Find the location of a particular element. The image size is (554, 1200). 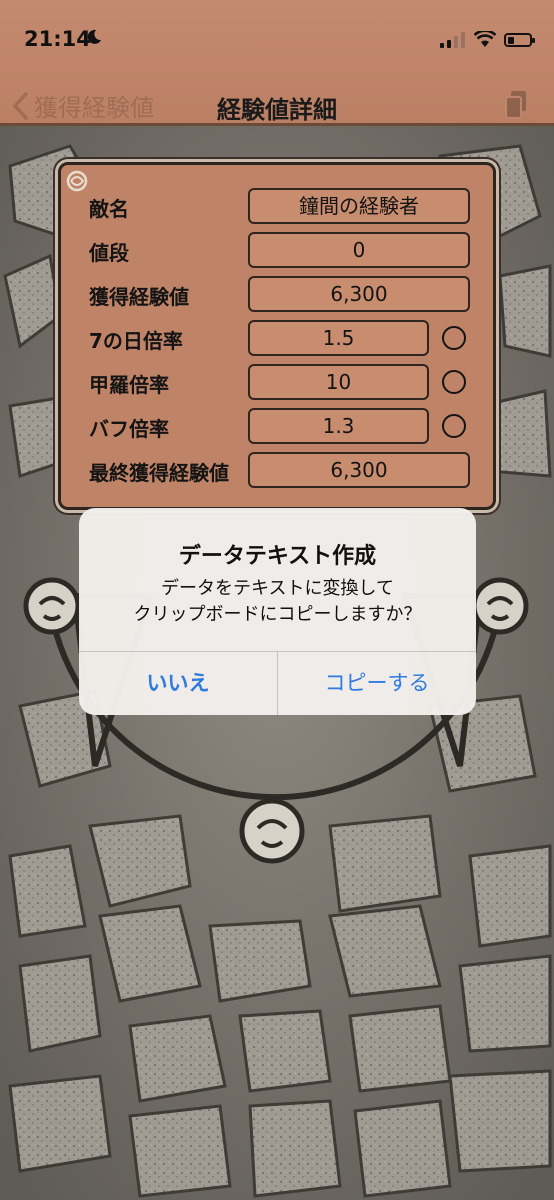

shell-multiplier-label: 甲羅倍率 is located at coordinates (129, 385).